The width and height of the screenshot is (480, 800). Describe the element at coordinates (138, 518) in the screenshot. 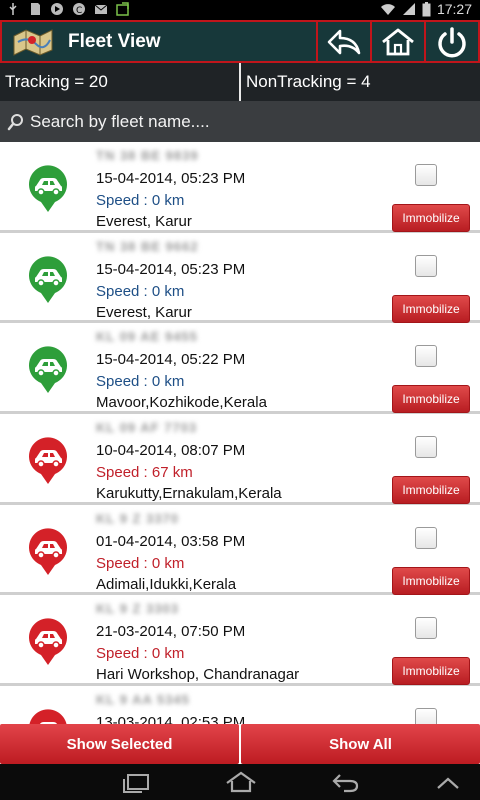

I see `fleet-name: KL 9 Z 3370` at that location.